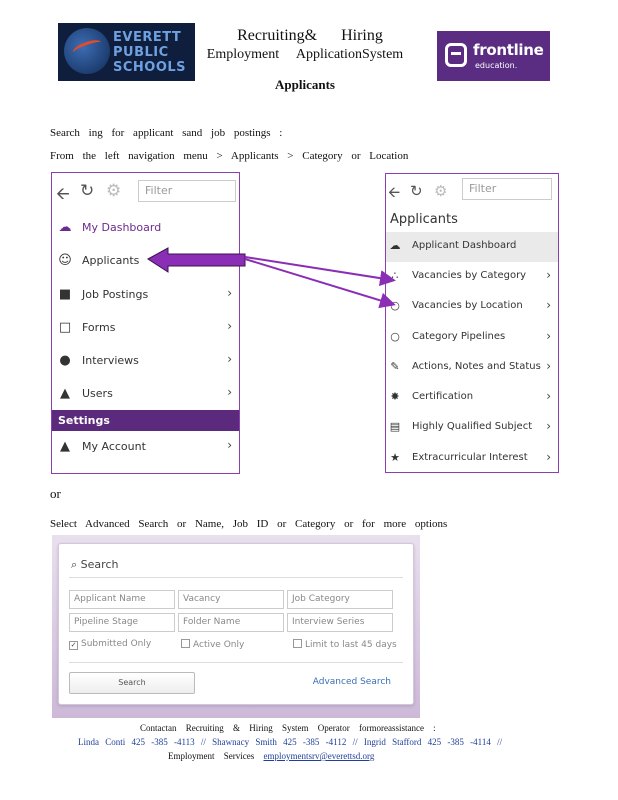 The width and height of the screenshot is (618, 800). I want to click on contact-3: Ingrid Stafford 425 -385 -4114 //, so click(433, 742).